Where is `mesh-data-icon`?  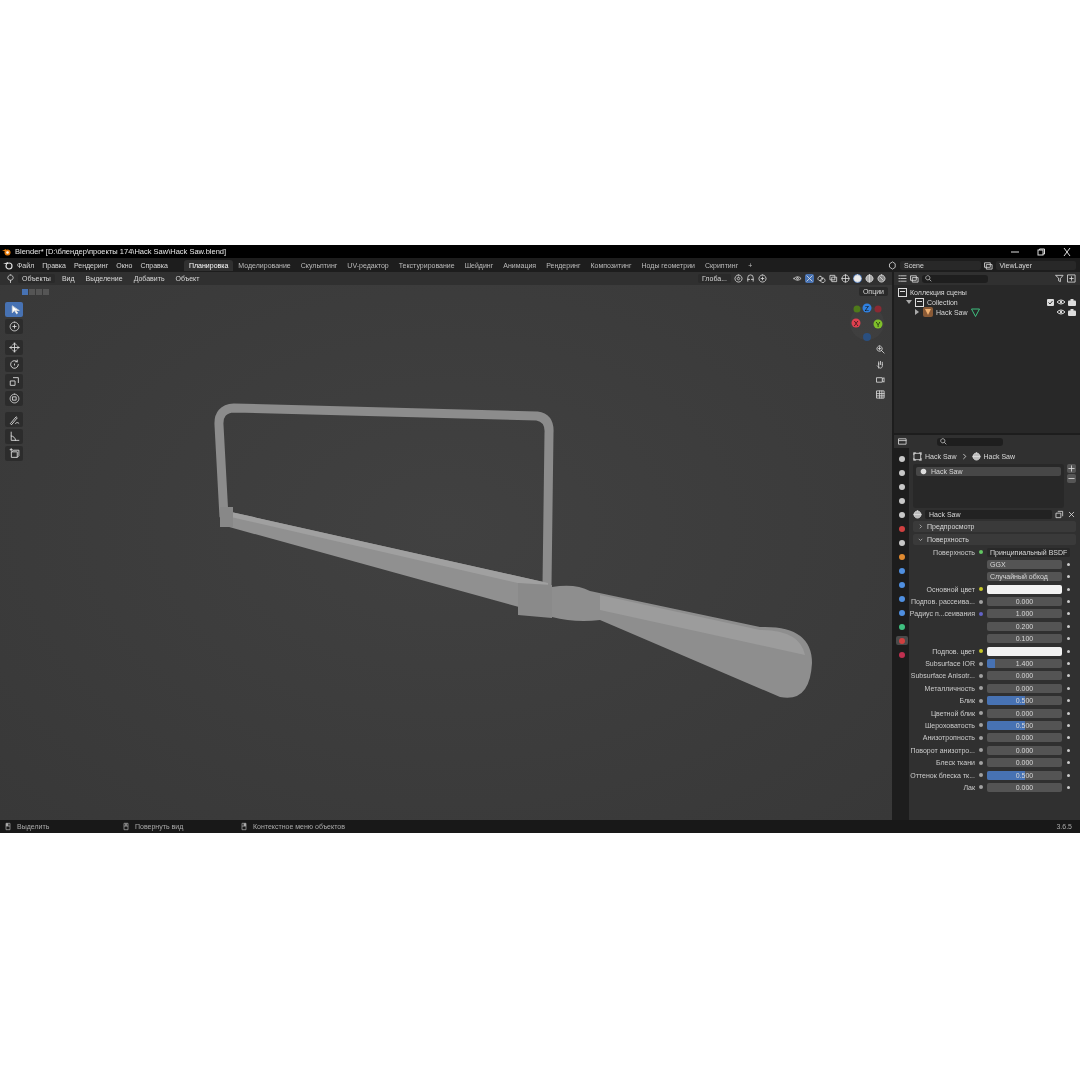 mesh-data-icon is located at coordinates (975, 312).